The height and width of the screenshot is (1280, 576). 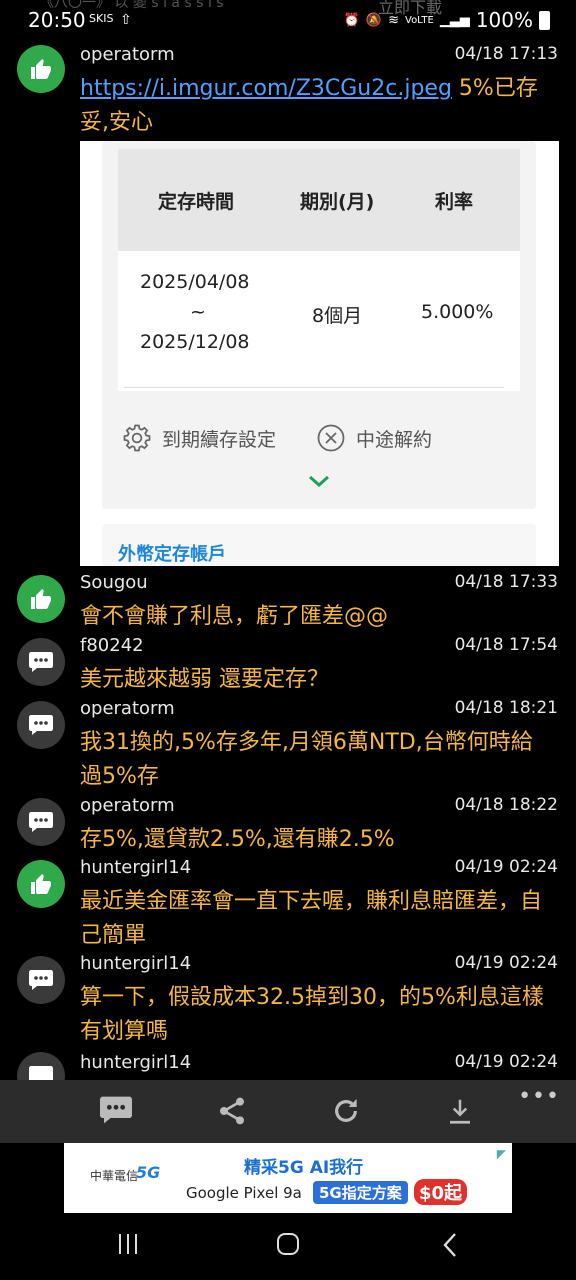 What do you see at coordinates (337, 202) in the screenshot?
I see `column-header: 期別(月)` at bounding box center [337, 202].